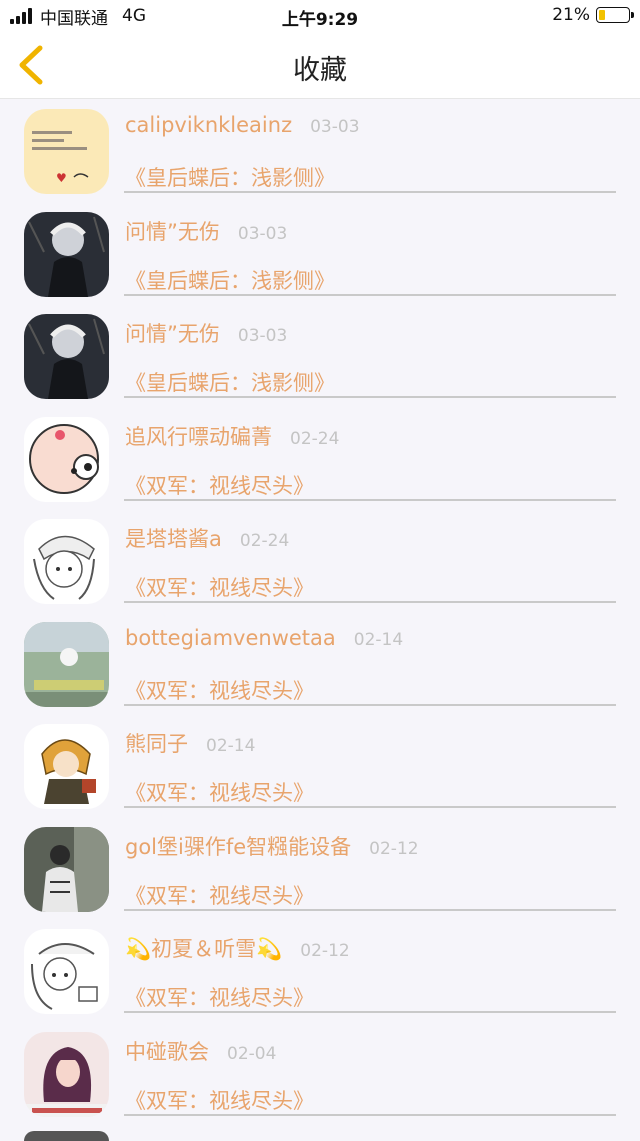 The height and width of the screenshot is (1141, 640). I want to click on list-item: gol堡i骒作fe智糨能设备 02-12 《双军：视线尽头》, so click(320, 868).